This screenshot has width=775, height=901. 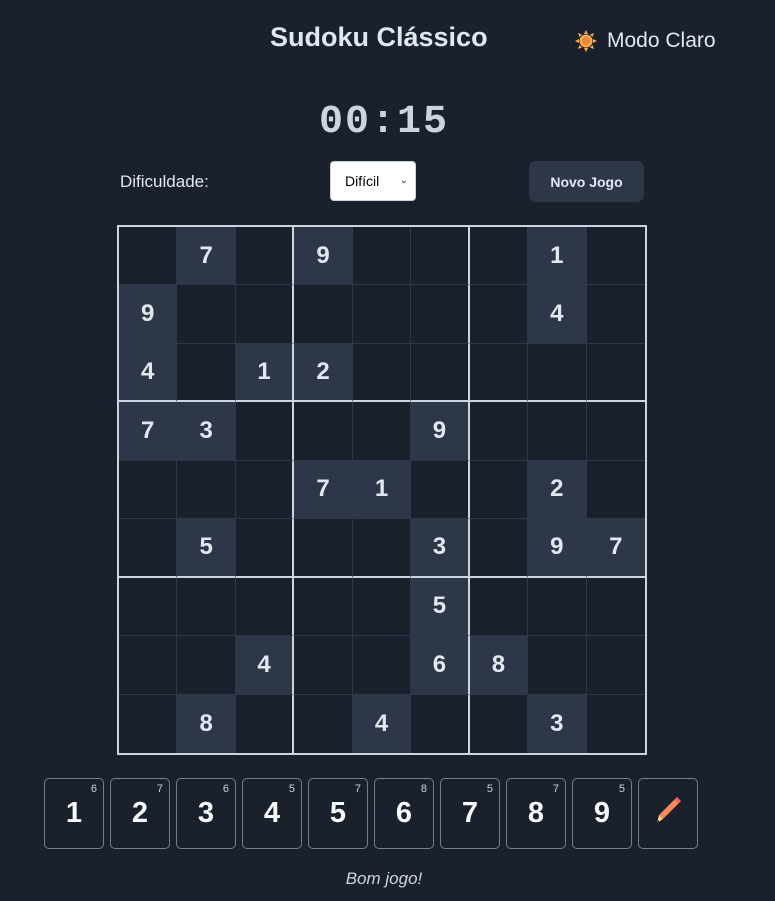 I want to click on difficulty-label: Dificuldade:, so click(x=164, y=181).